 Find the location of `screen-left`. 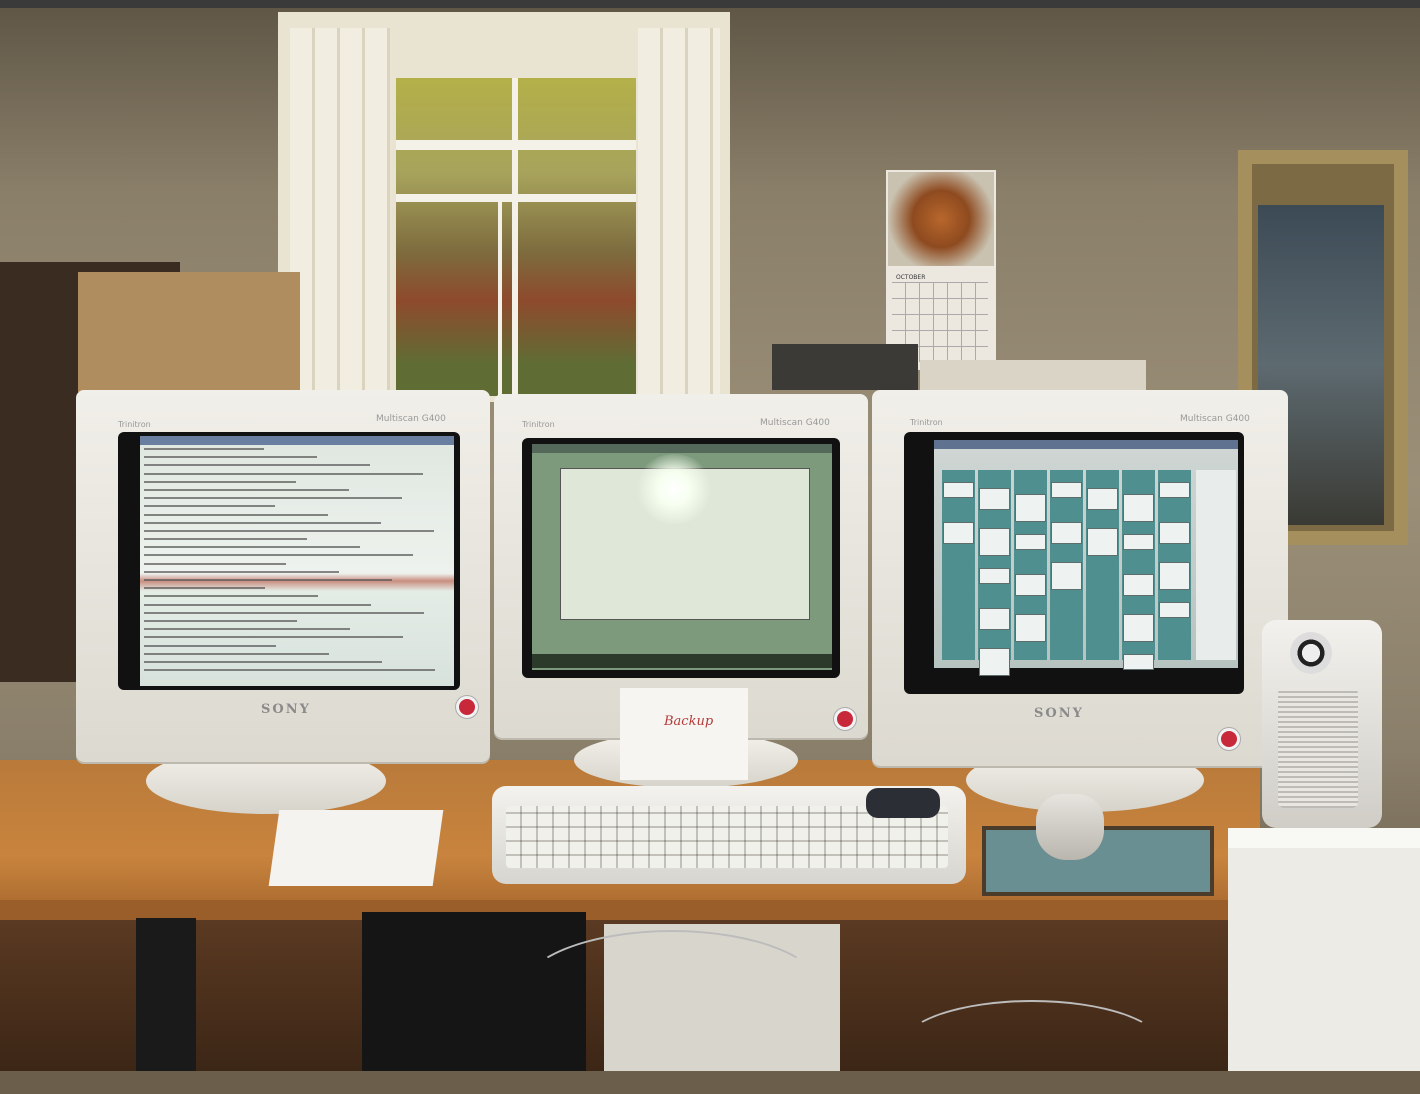

screen-left is located at coordinates (289, 561).